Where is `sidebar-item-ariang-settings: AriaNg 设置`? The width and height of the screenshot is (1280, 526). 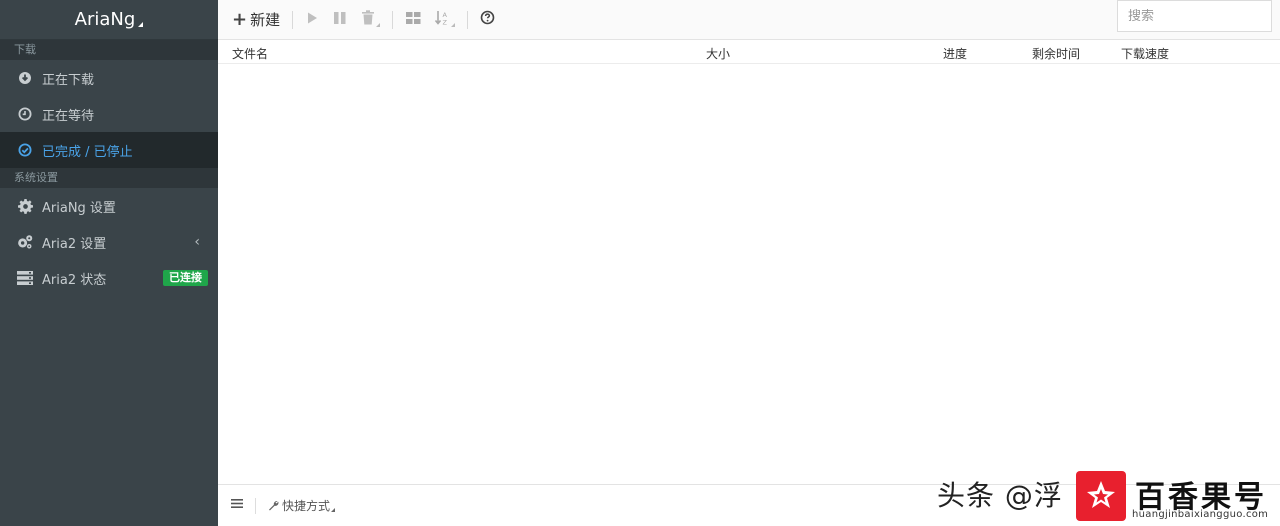 sidebar-item-ariang-settings: AriaNg 设置 is located at coordinates (109, 206).